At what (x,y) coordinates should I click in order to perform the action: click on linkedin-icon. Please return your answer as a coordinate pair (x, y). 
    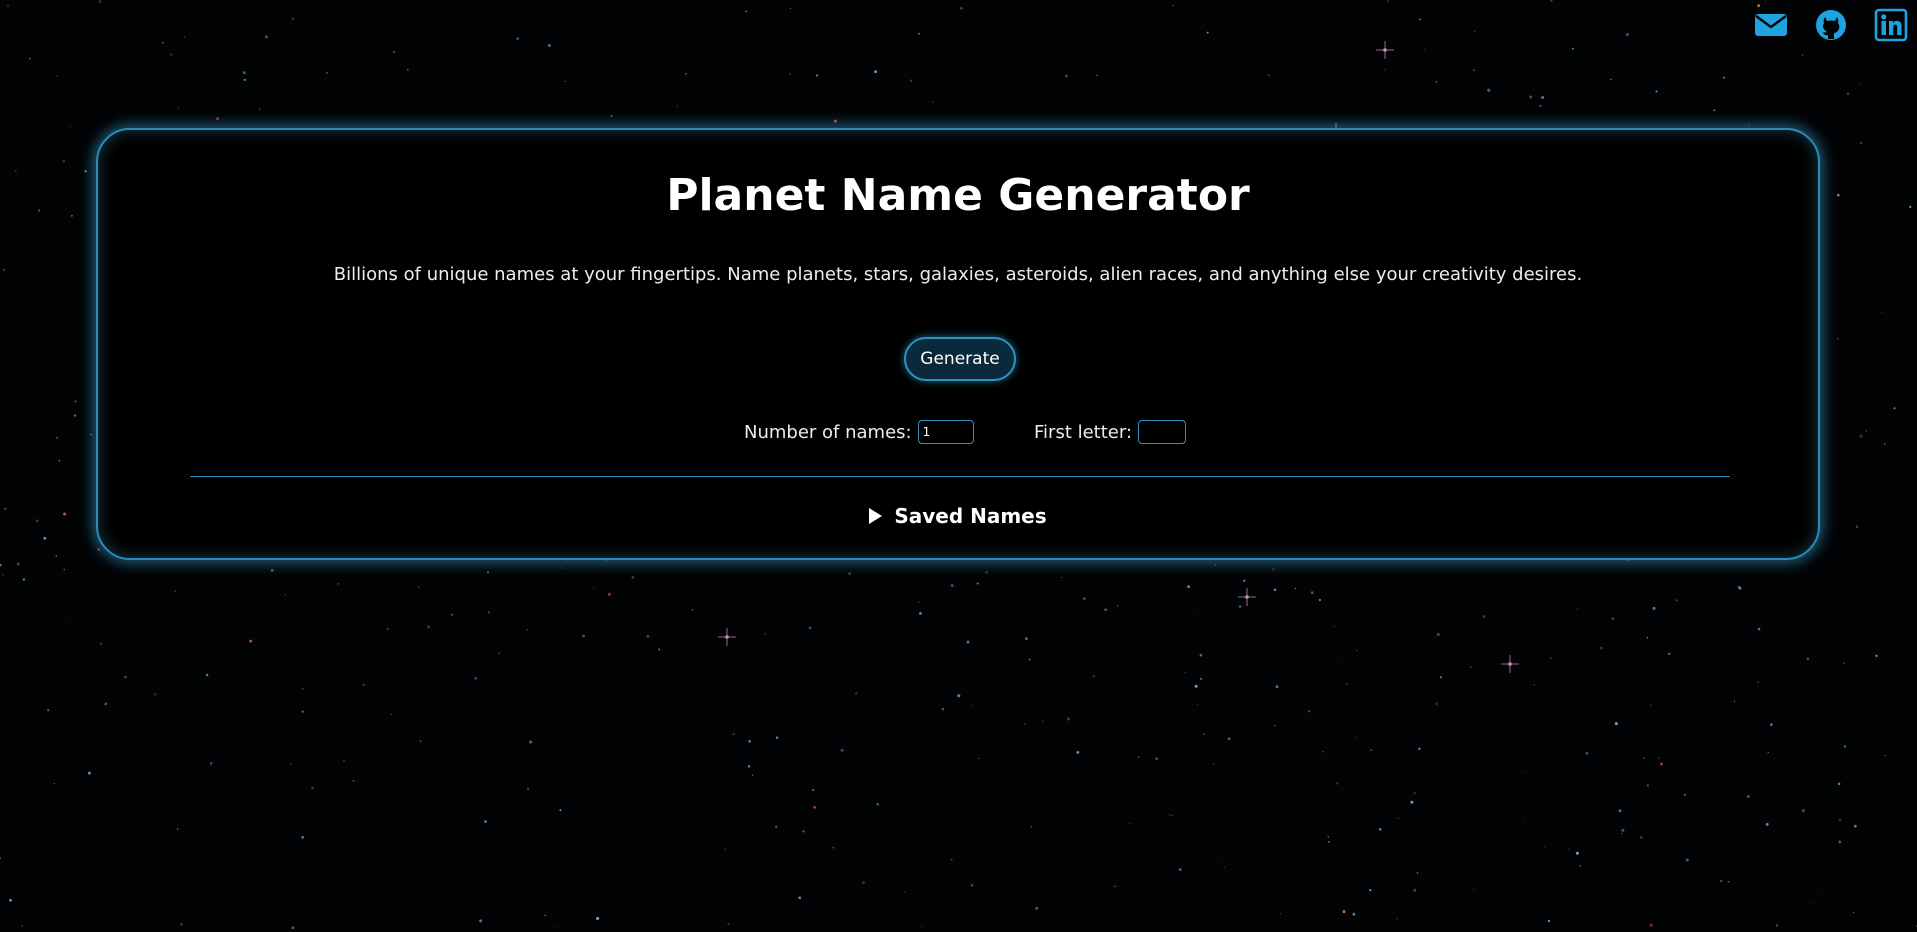
    Looking at the image, I should click on (1891, 25).